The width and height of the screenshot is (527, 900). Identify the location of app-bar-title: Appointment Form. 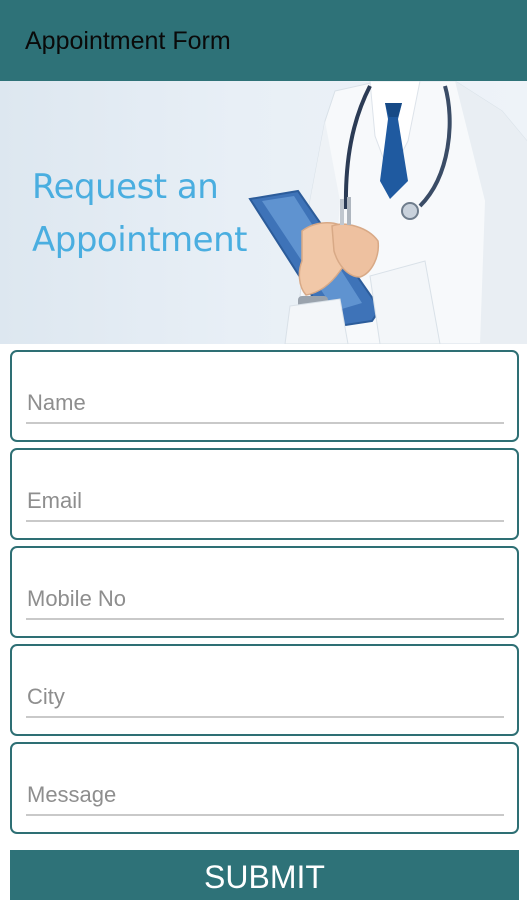
(128, 41).